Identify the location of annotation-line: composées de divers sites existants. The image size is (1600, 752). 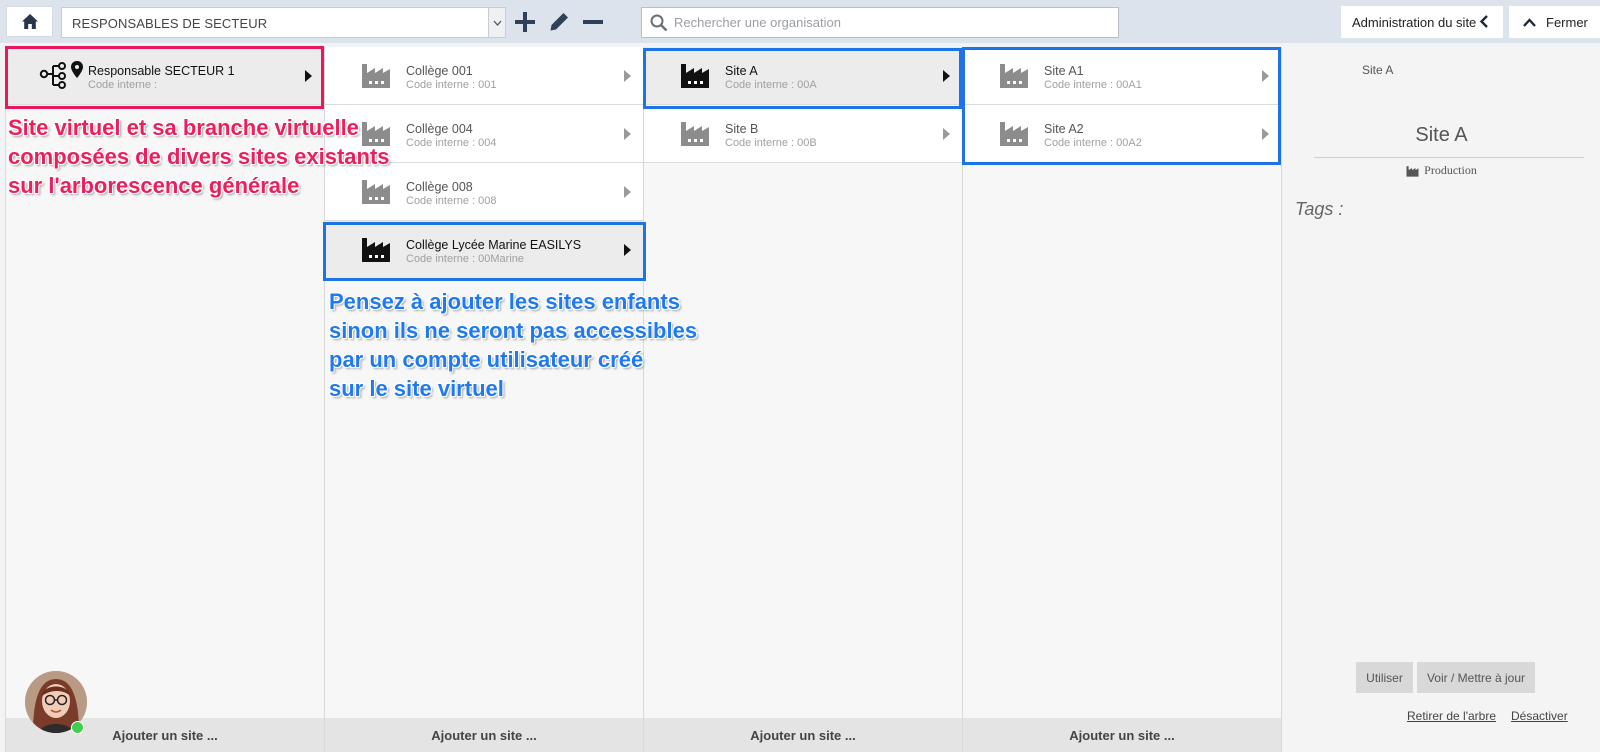
(199, 156).